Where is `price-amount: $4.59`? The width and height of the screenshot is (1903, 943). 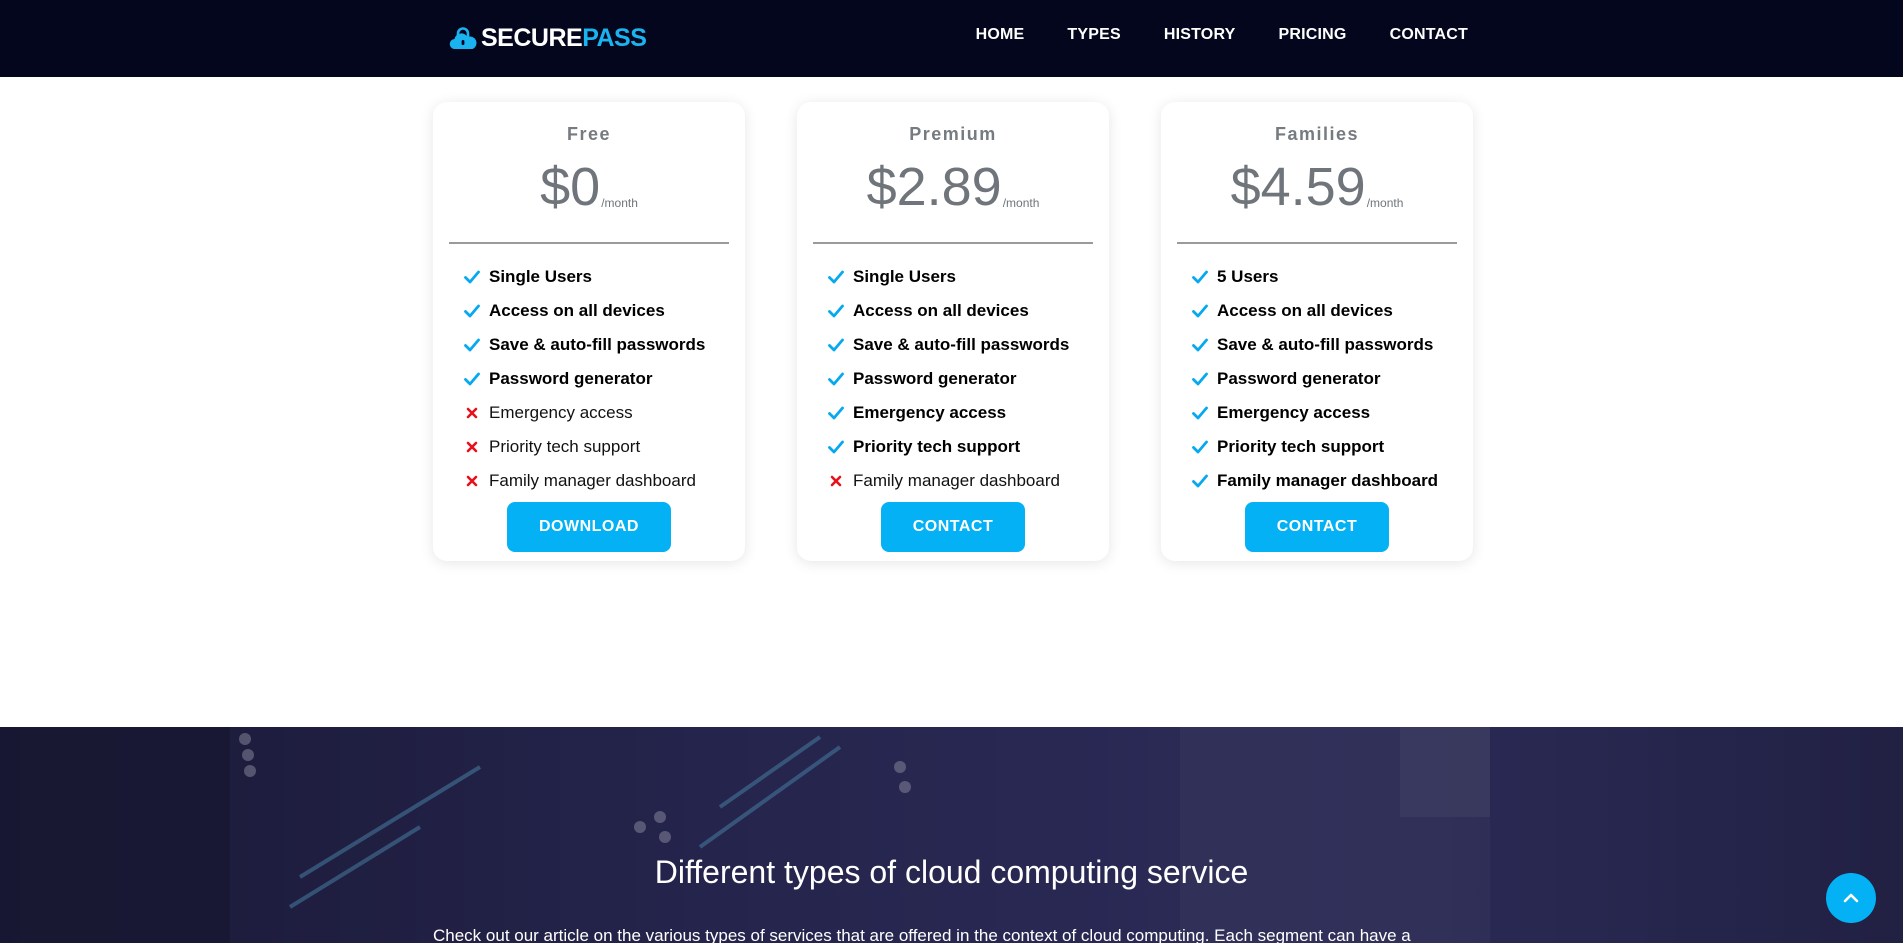
price-amount: $4.59 is located at coordinates (1298, 187).